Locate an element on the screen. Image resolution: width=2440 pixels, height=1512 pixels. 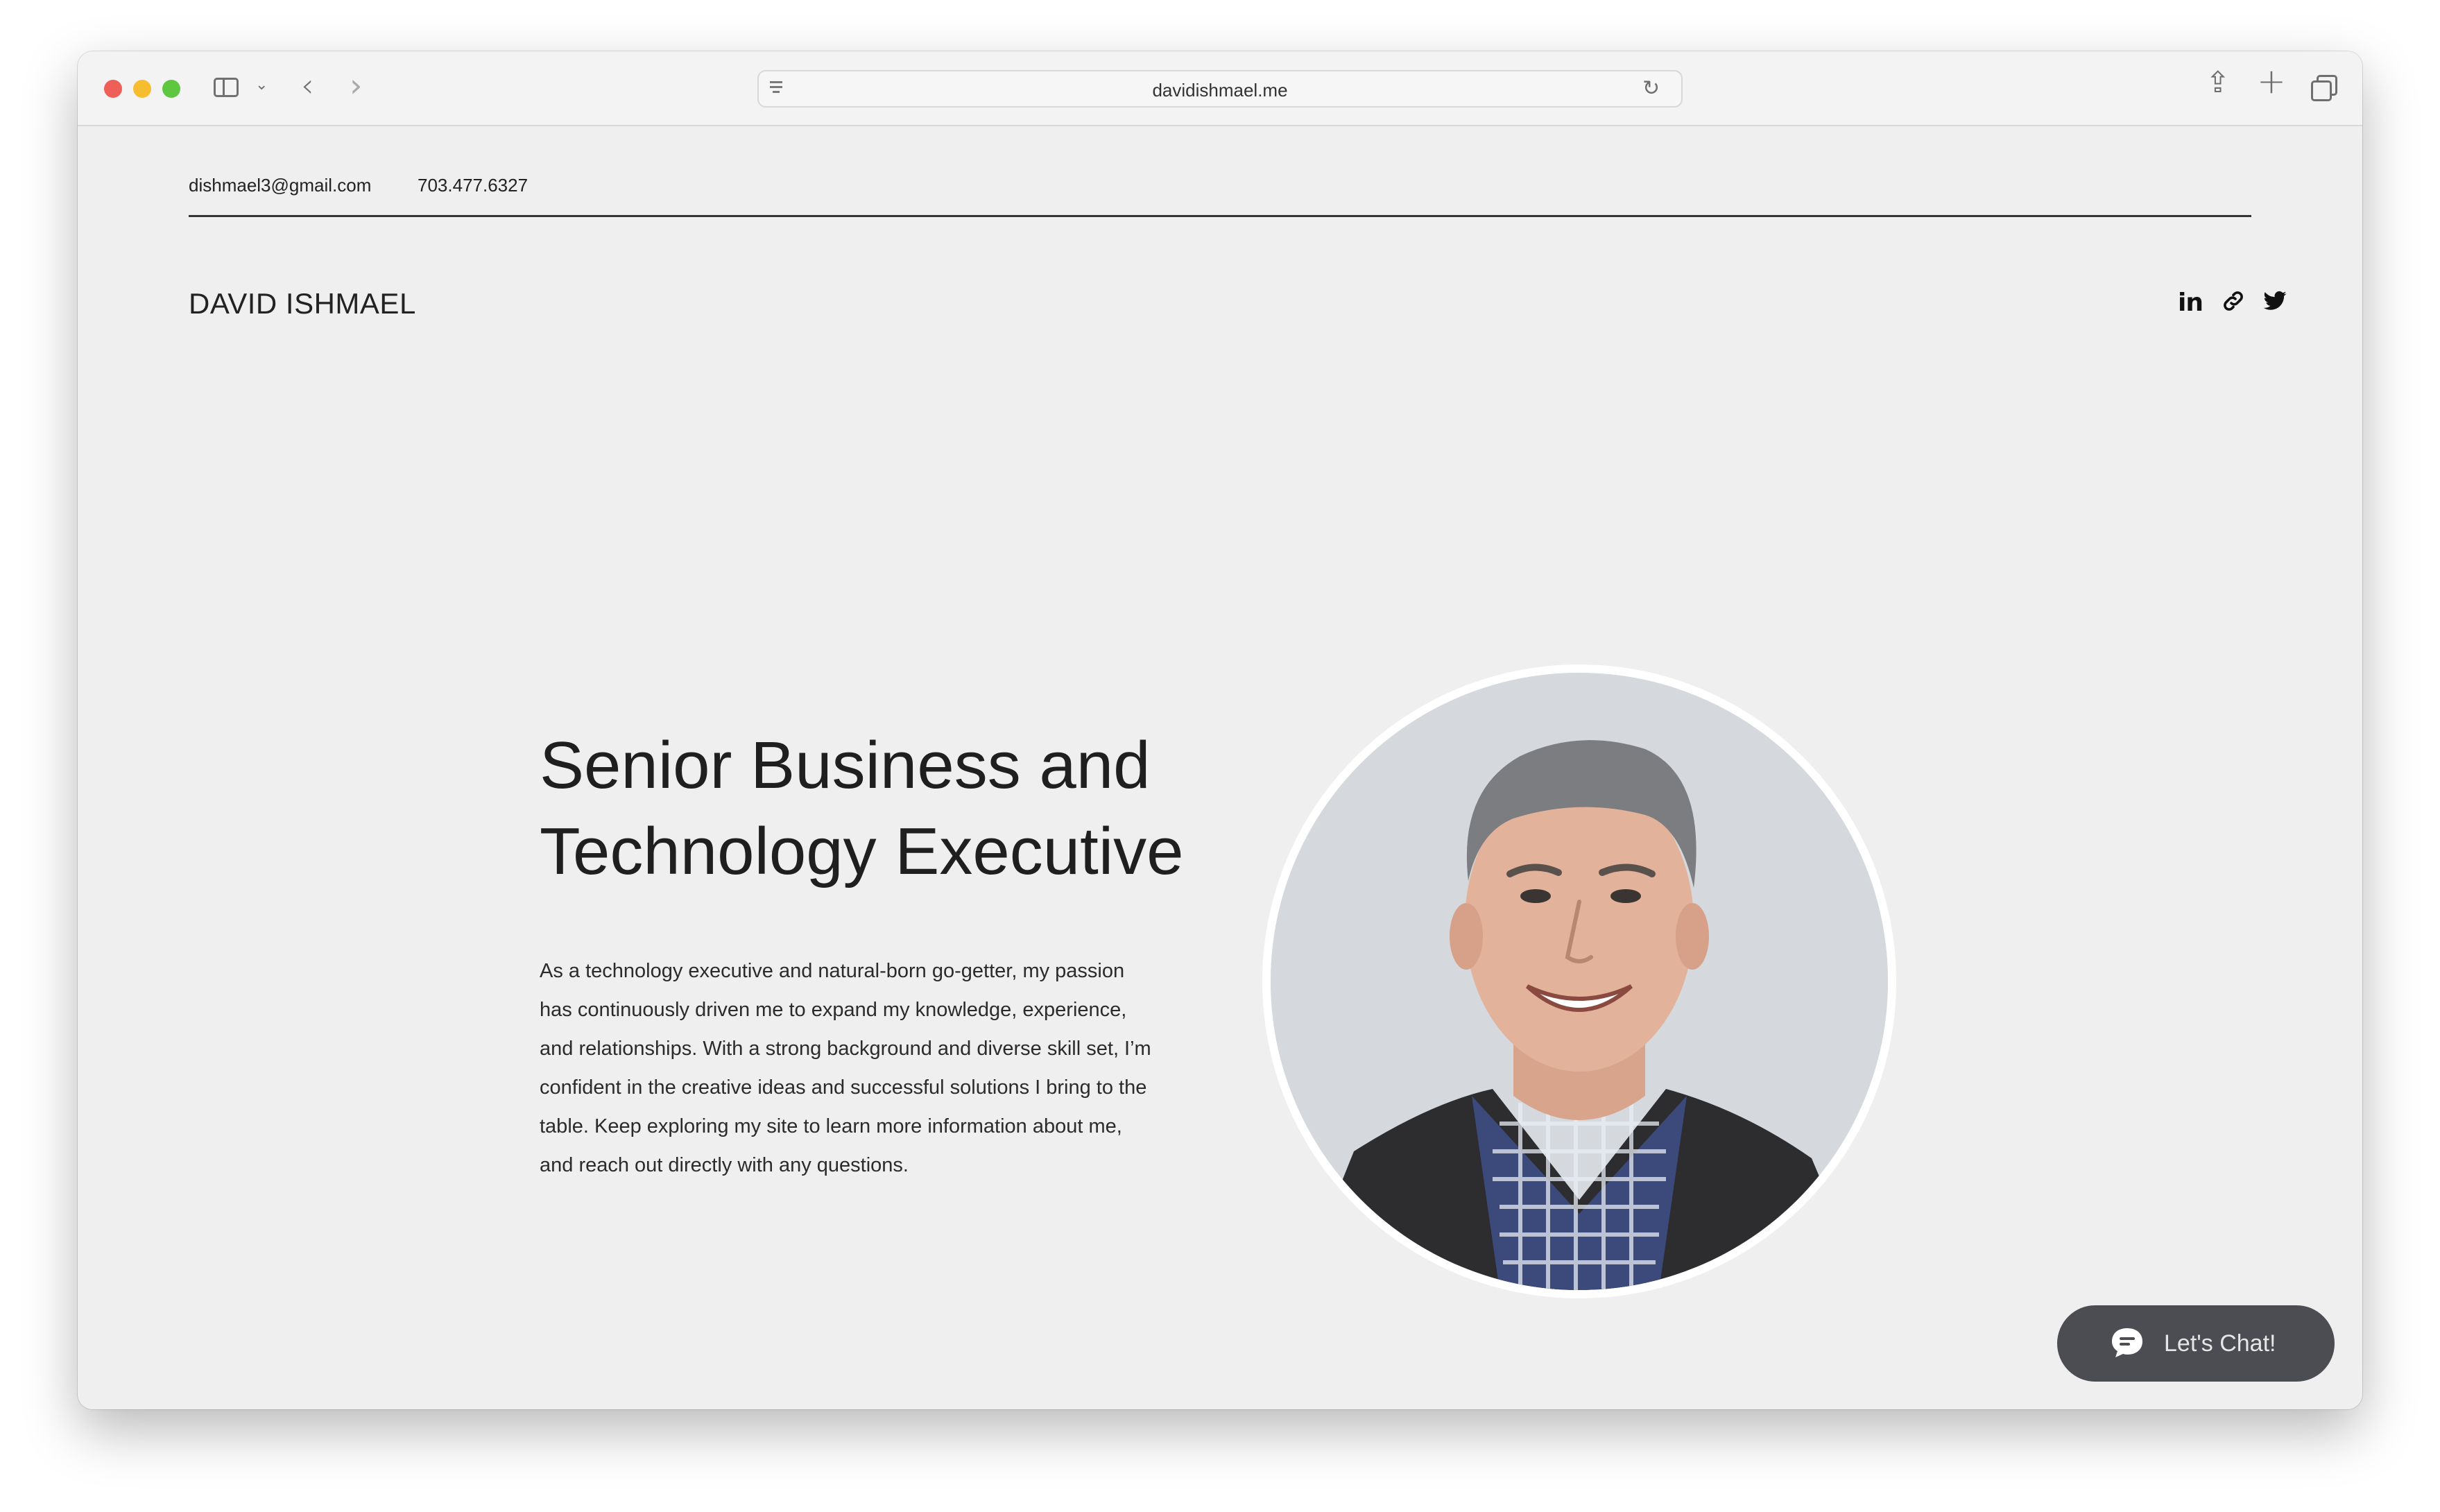
back-button: ‹ is located at coordinates (307, 85).